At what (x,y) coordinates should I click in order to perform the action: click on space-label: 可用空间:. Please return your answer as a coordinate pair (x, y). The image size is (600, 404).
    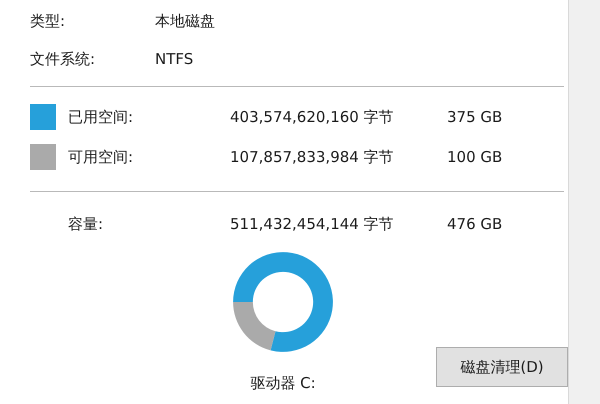
    Looking at the image, I should click on (101, 157).